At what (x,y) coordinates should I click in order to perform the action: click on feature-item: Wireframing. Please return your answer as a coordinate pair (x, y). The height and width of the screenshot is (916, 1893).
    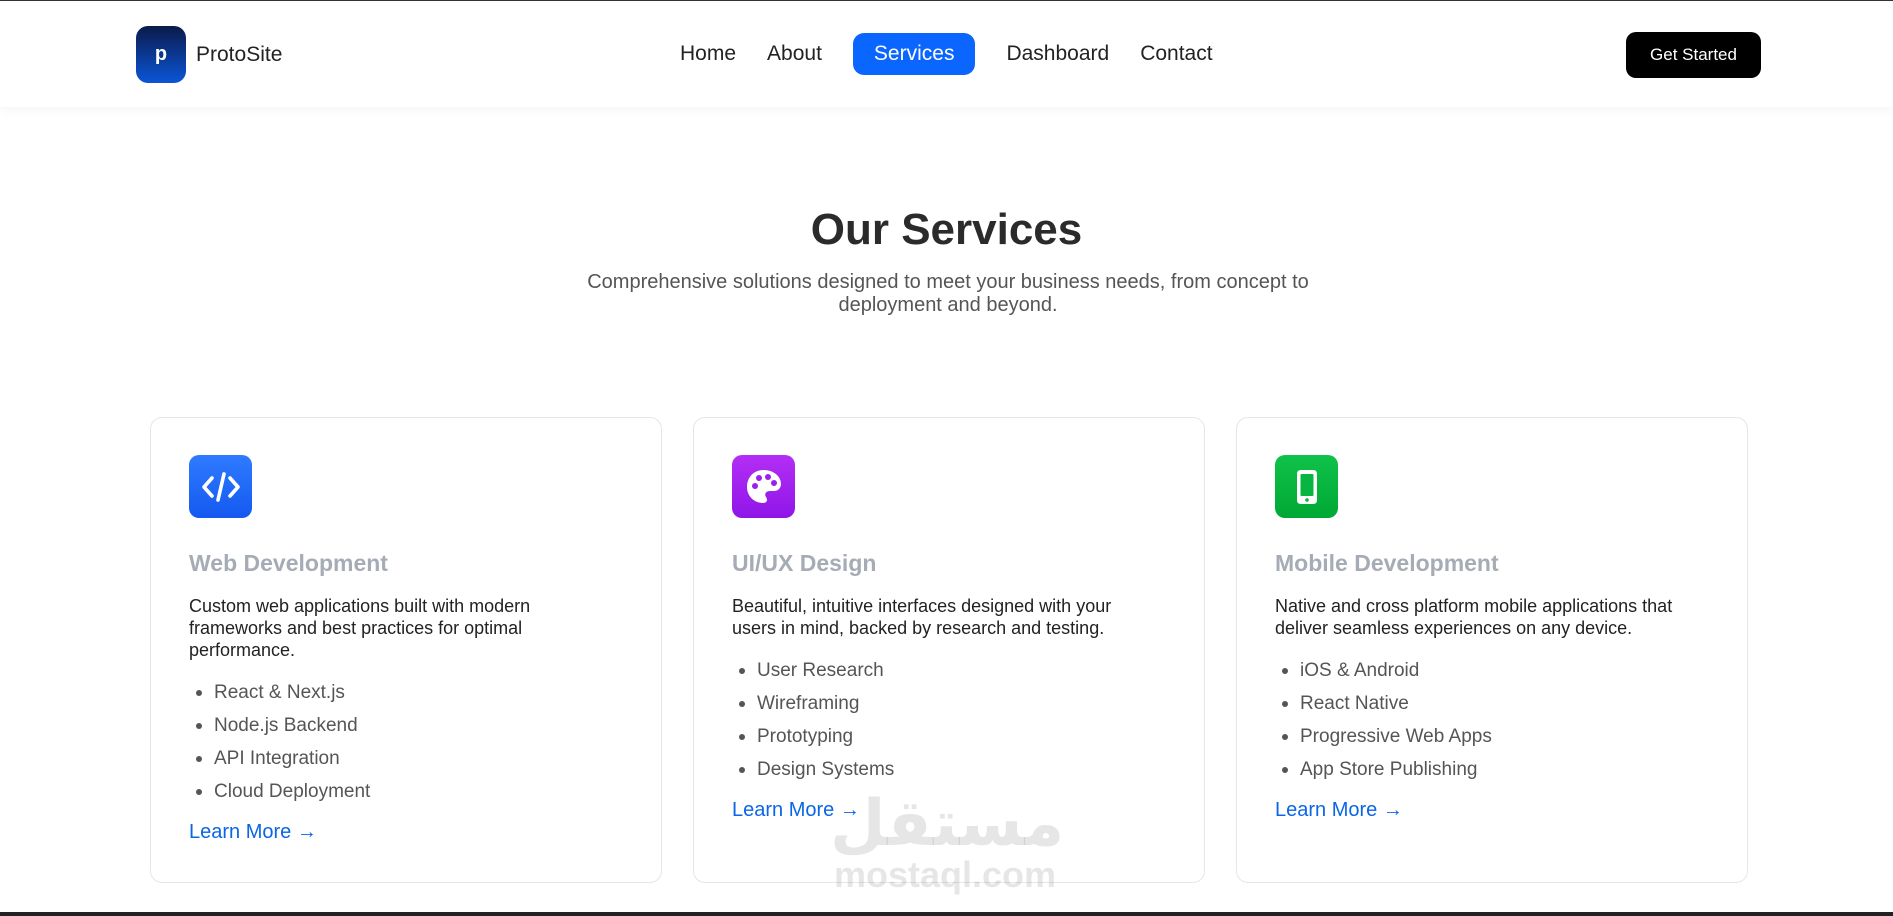
    Looking at the image, I should click on (813, 703).